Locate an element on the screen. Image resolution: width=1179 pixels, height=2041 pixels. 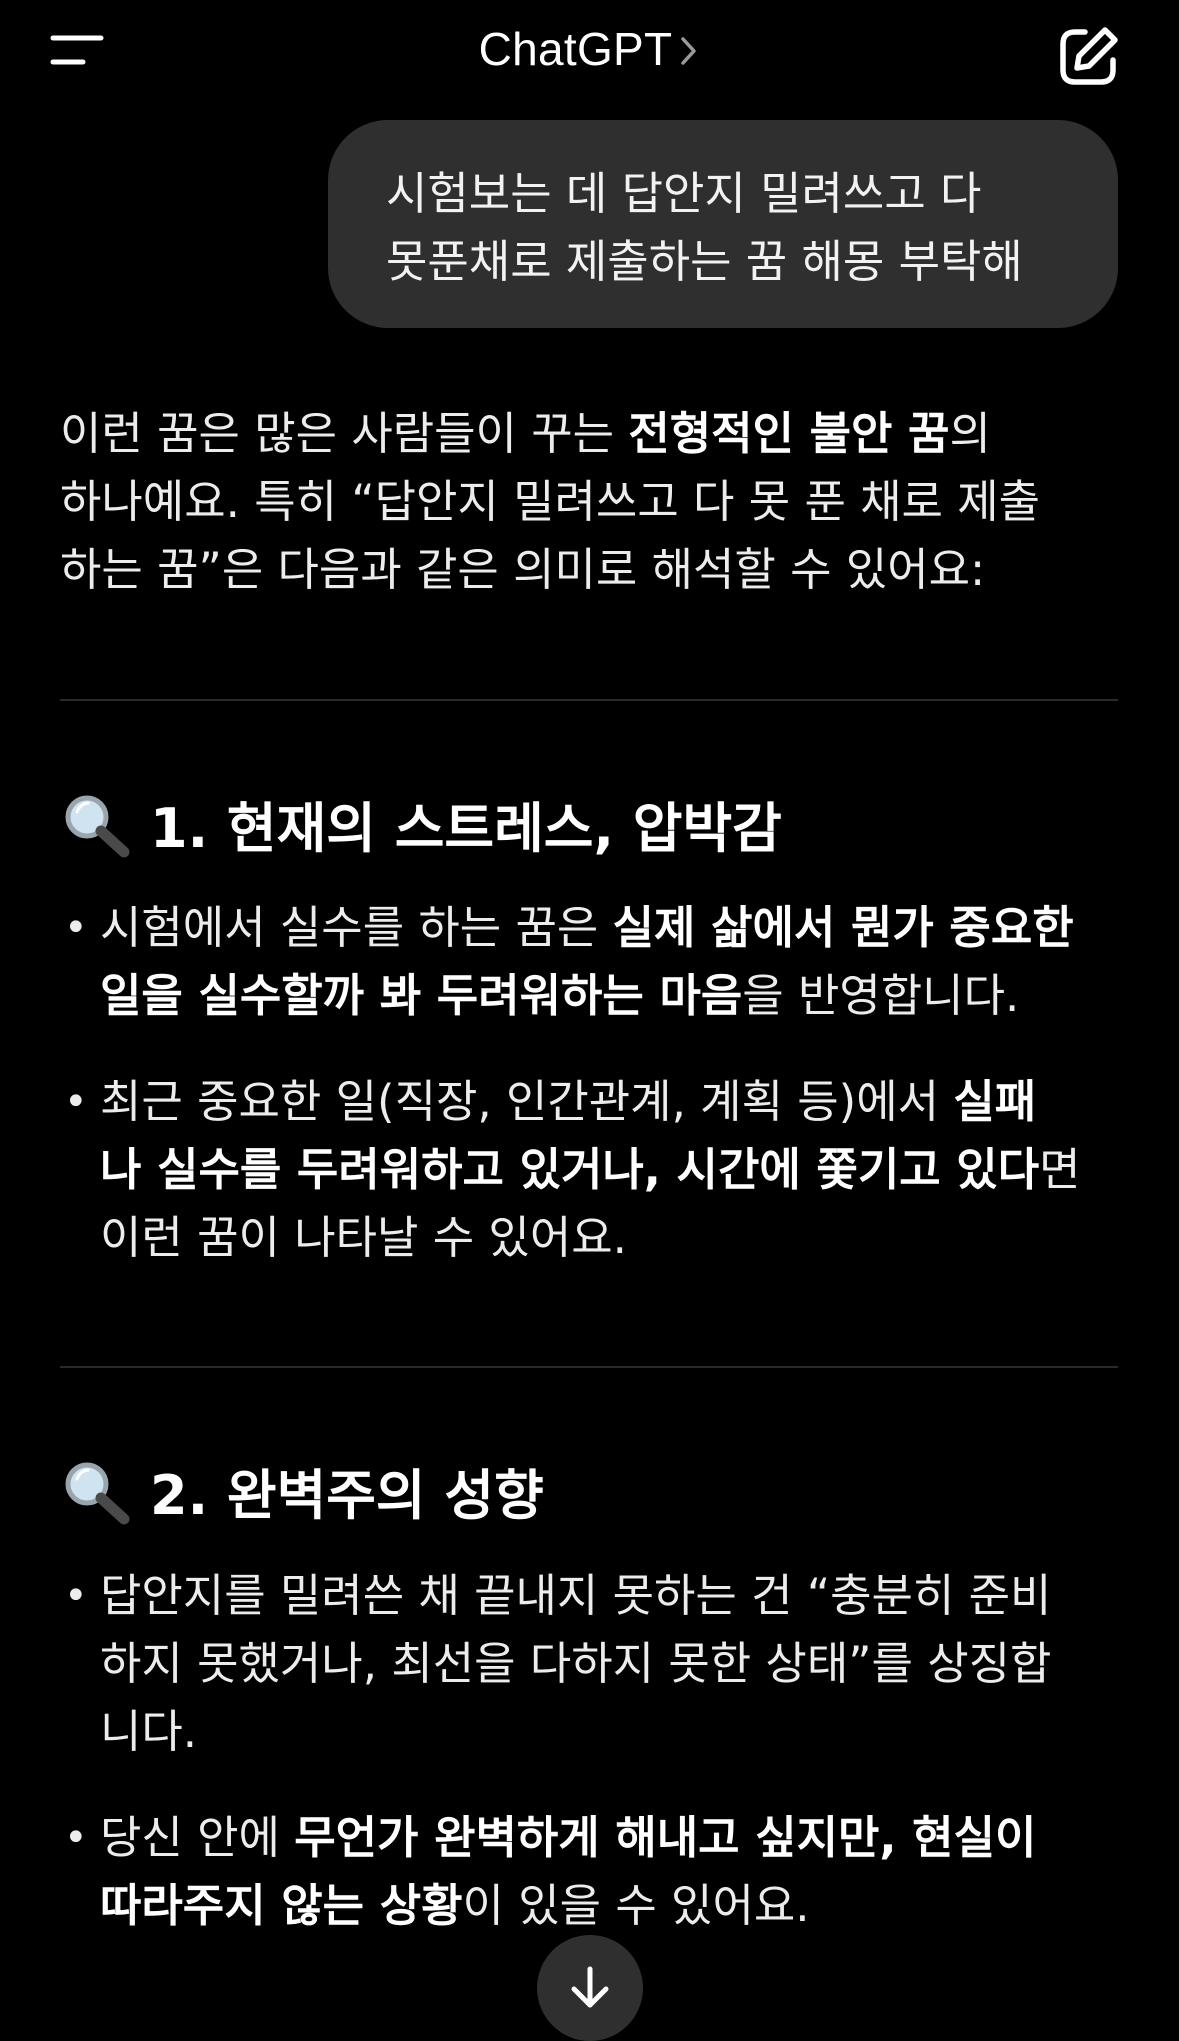
model-selector: ChatGPT is located at coordinates (590, 49).